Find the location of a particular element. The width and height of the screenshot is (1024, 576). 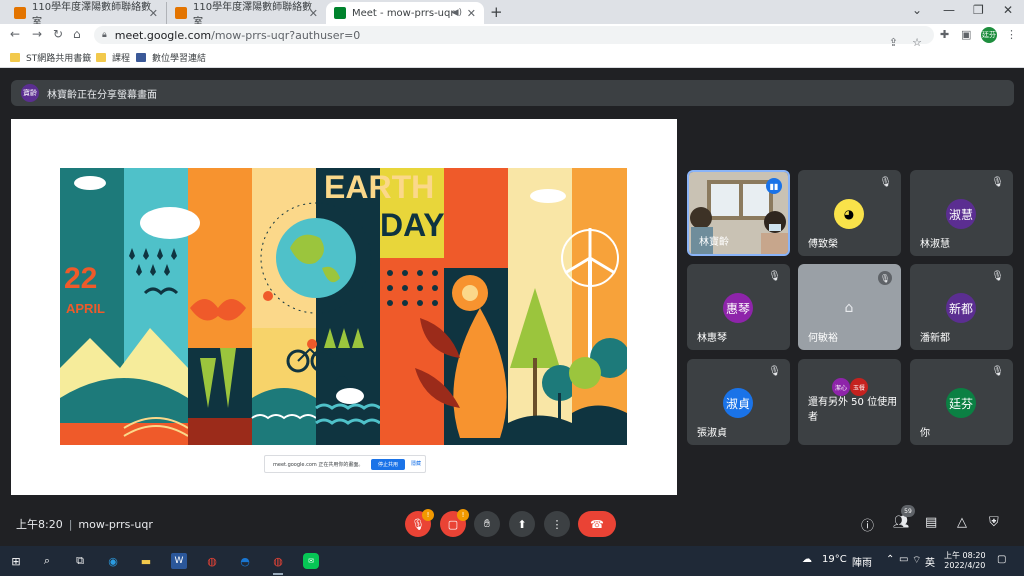

leave-call-button: ☎︎ is located at coordinates (597, 524).